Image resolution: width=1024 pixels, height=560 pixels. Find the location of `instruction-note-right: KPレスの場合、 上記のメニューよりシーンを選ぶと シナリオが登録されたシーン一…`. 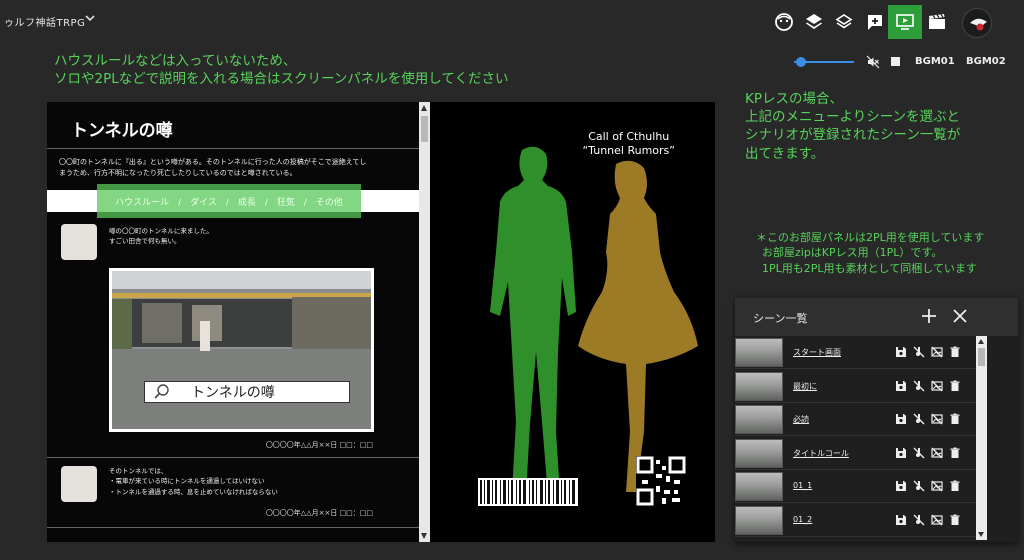

instruction-note-right: KPレスの場合、 上記のメニューよりシーンを選ぶと シナリオが登録されたシーン一… is located at coordinates (852, 126).